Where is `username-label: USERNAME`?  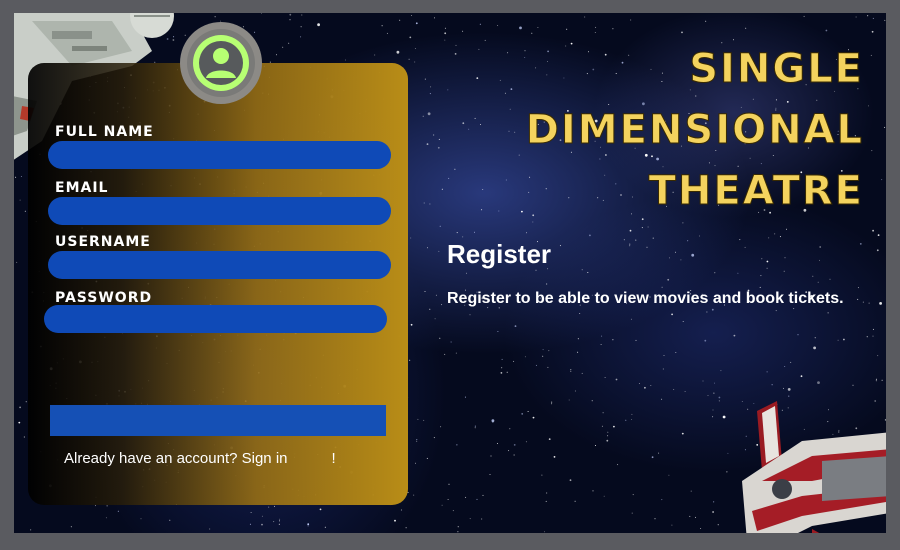
username-label: USERNAME is located at coordinates (103, 242).